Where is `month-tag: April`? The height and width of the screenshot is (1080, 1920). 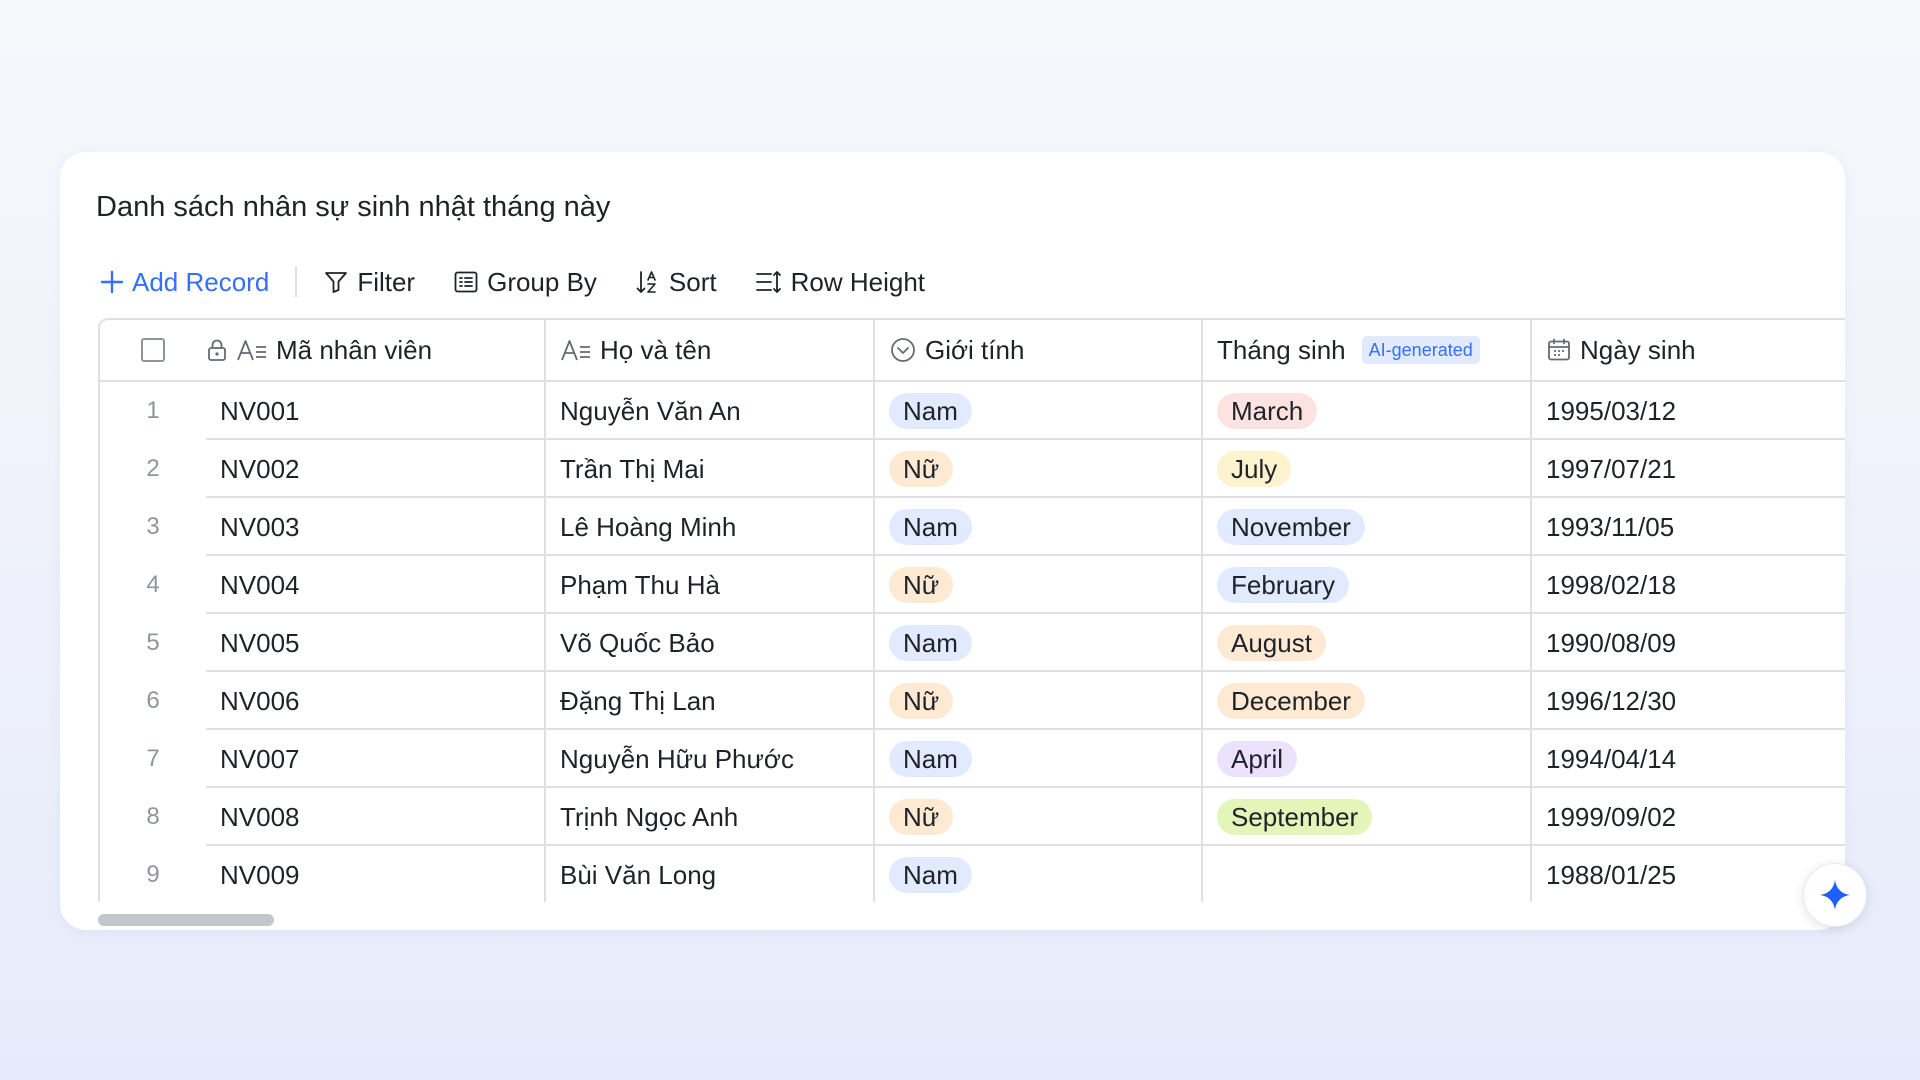 month-tag: April is located at coordinates (1257, 759).